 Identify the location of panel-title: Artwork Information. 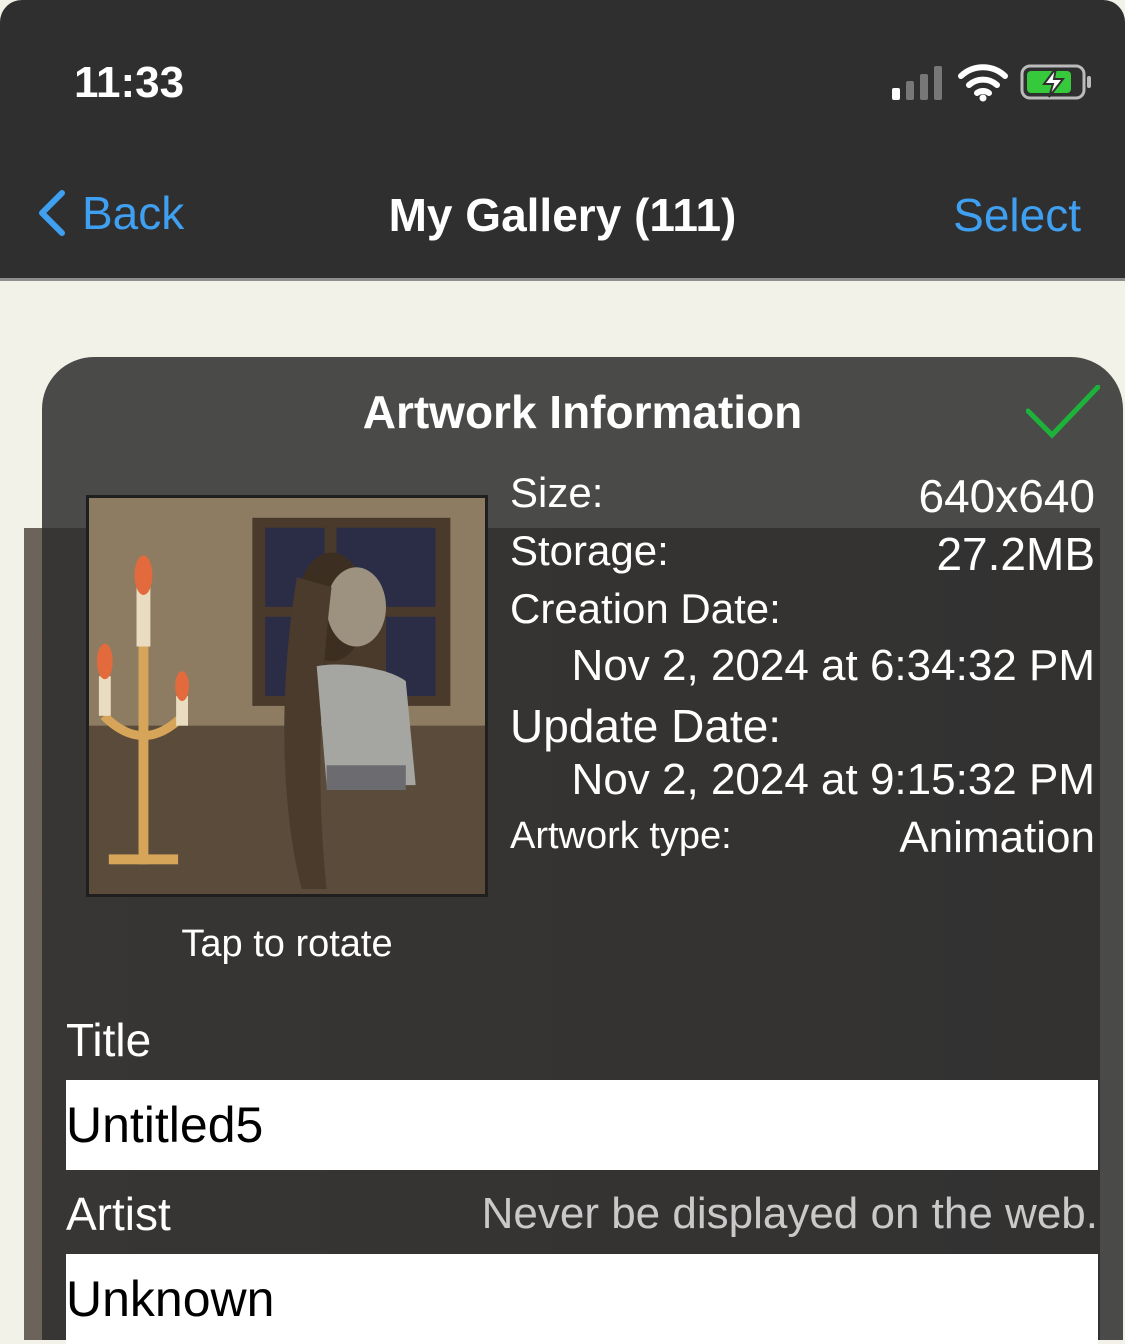
(582, 412).